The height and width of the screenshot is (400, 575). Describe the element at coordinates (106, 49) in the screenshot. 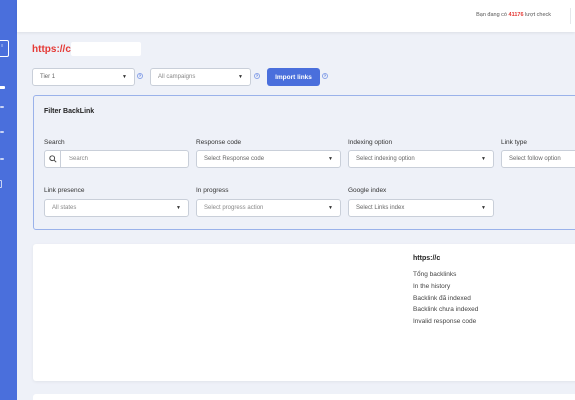

I see `domain-redacted-box` at that location.